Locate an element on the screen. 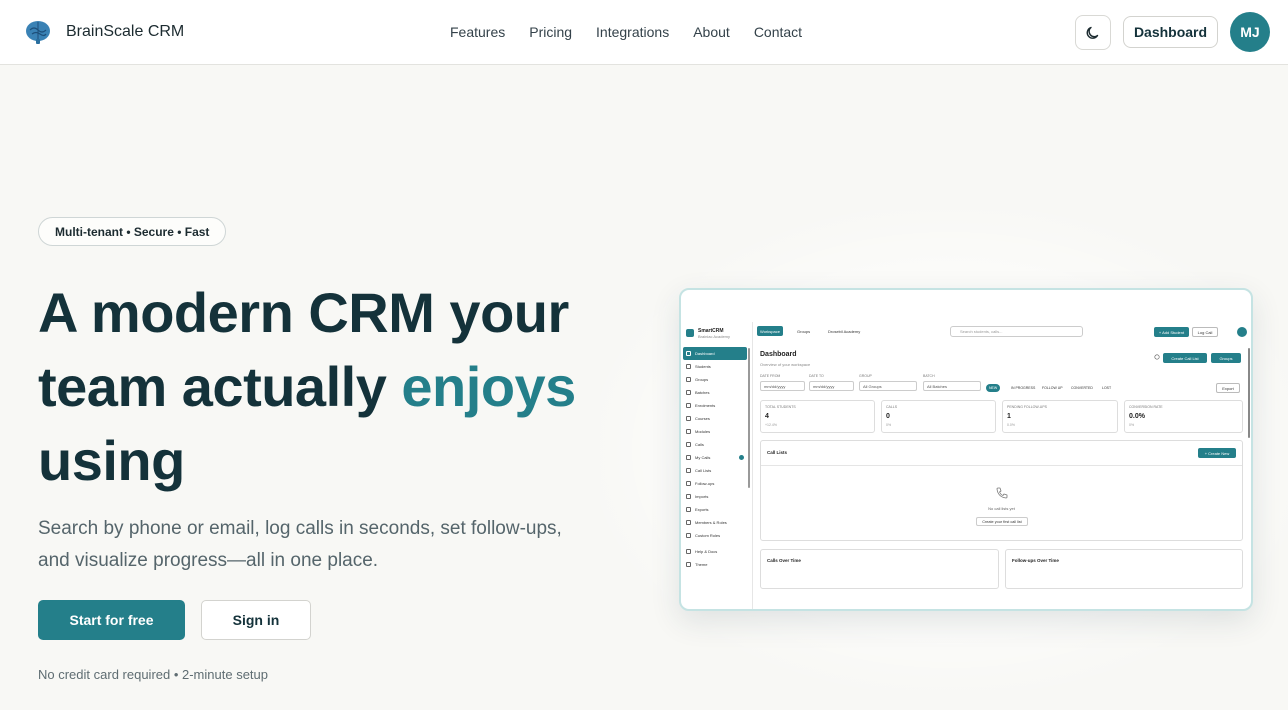 The width and height of the screenshot is (1288, 710). mock-date-from-label: DATE FROM is located at coordinates (770, 376).